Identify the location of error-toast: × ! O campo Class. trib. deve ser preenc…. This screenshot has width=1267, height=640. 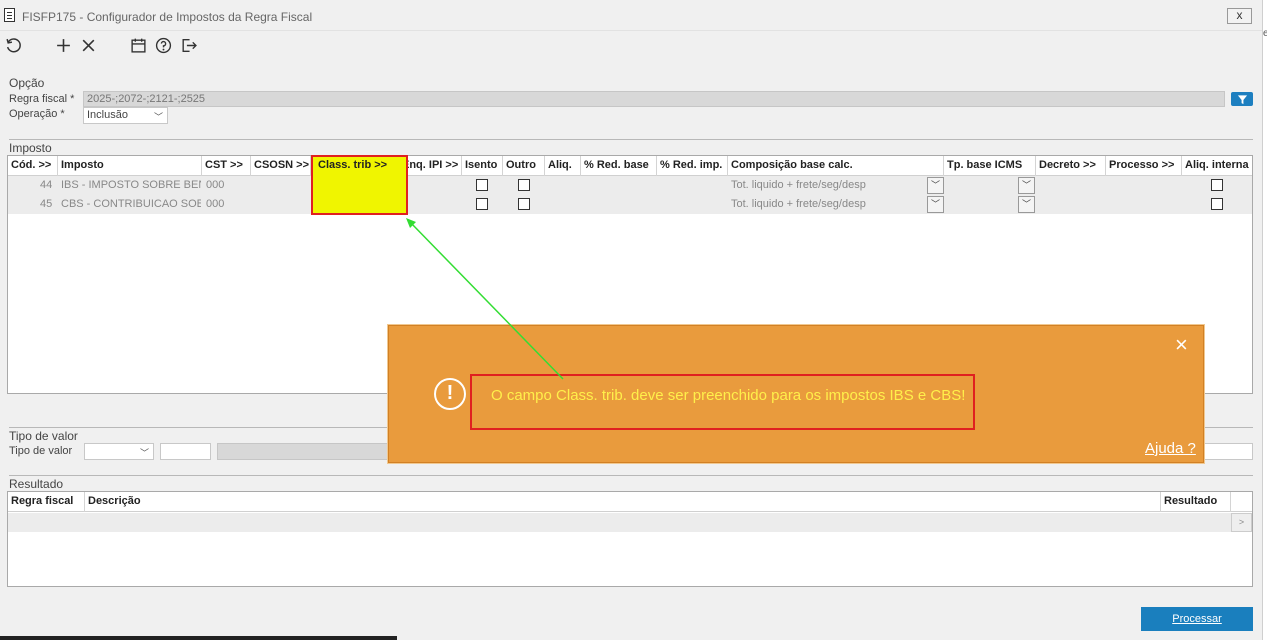
(796, 394).